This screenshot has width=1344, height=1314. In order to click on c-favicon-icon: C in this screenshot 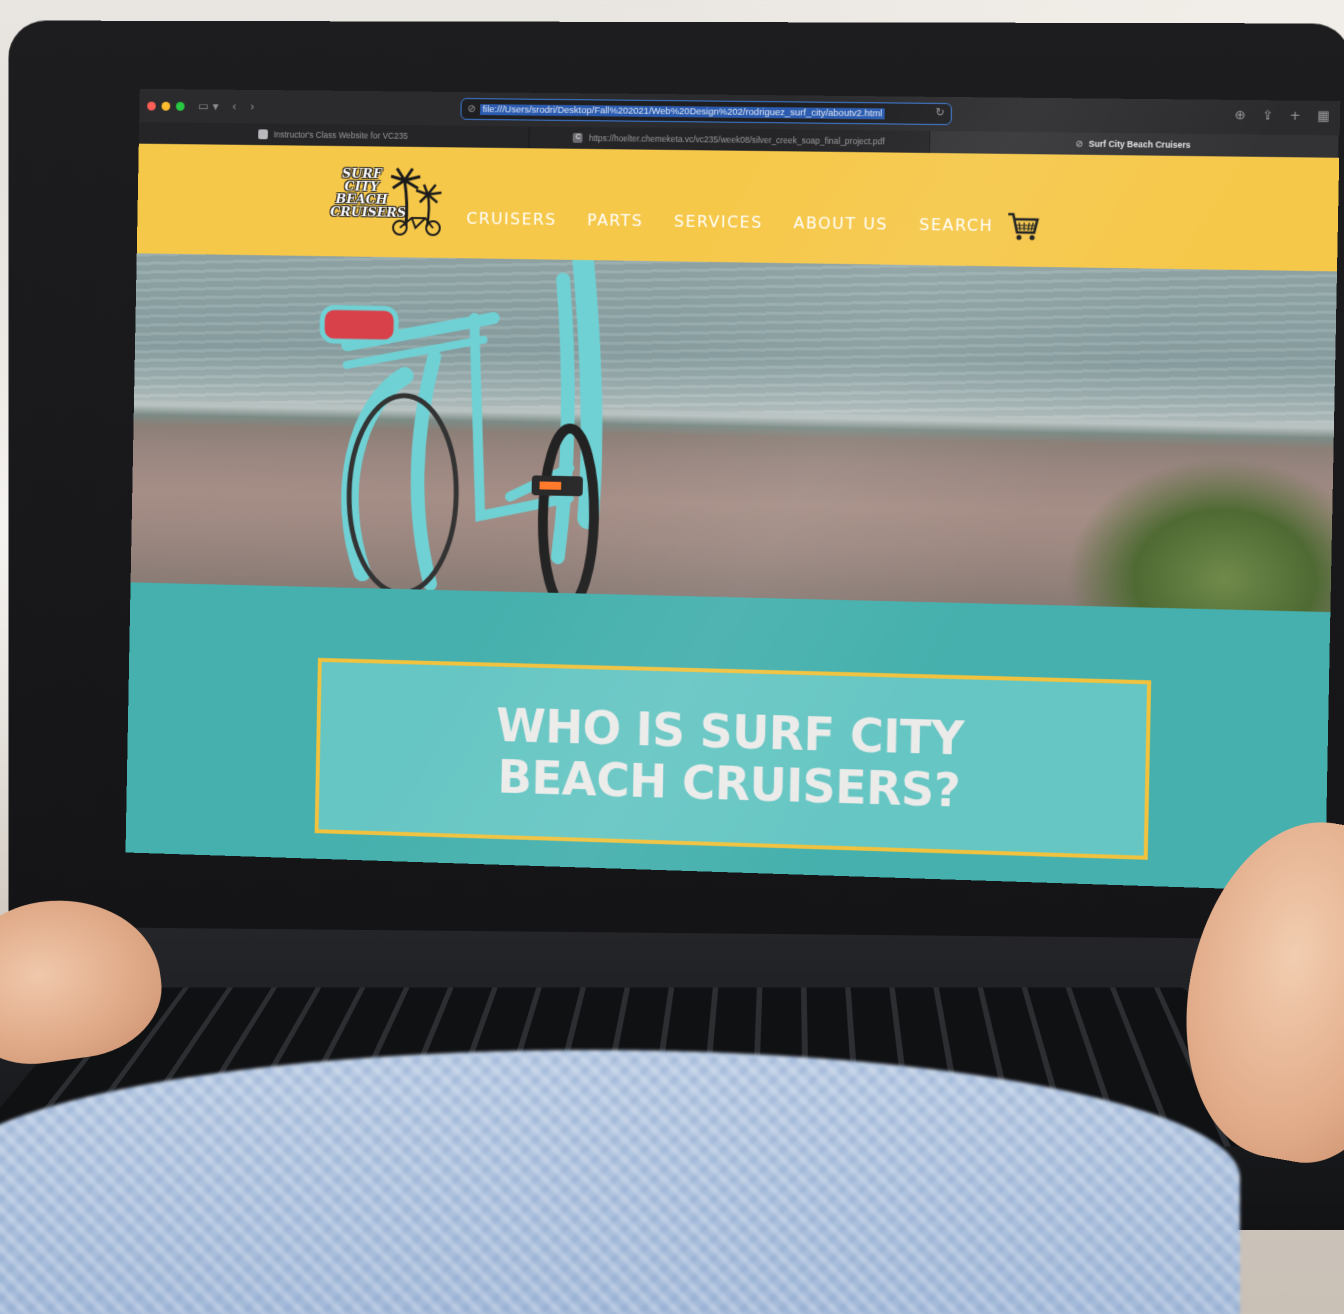, I will do `click(578, 137)`.